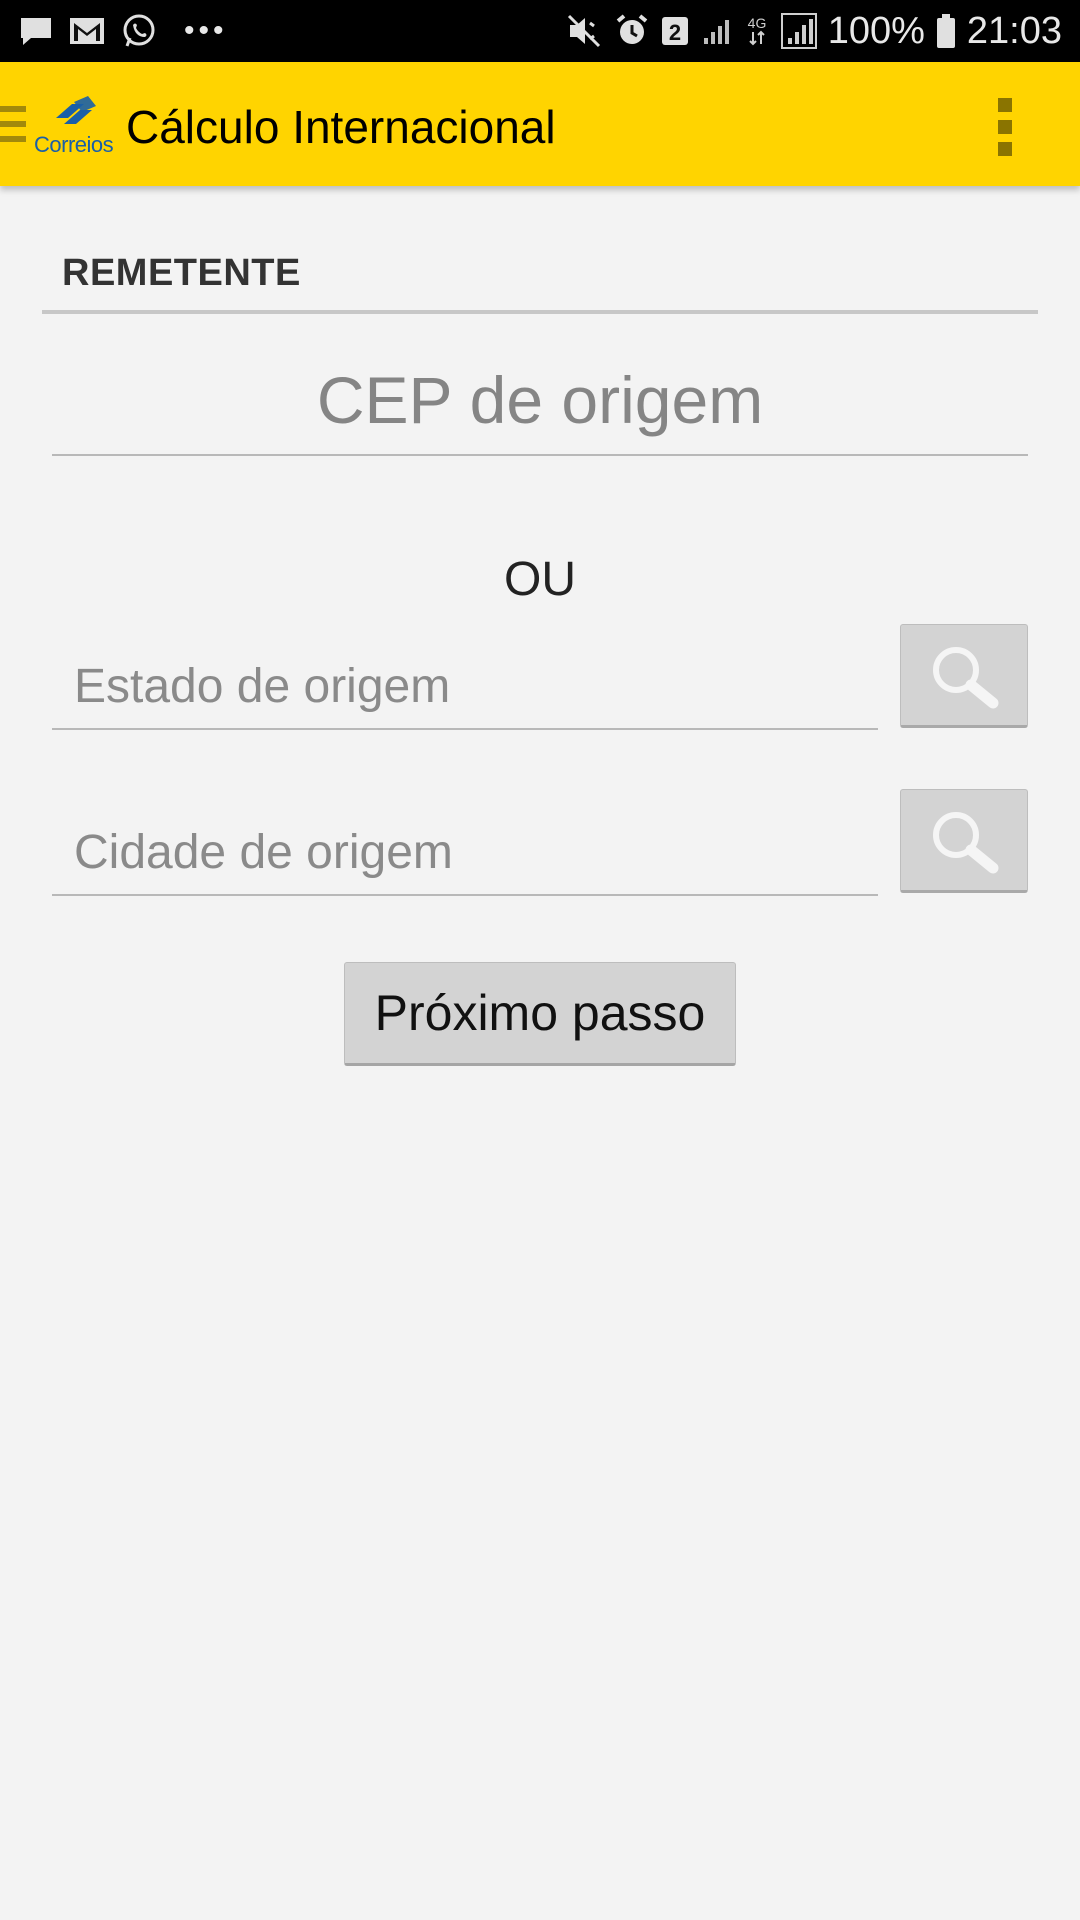 The height and width of the screenshot is (1920, 1080). Describe the element at coordinates (36, 31) in the screenshot. I see `message-icon` at that location.